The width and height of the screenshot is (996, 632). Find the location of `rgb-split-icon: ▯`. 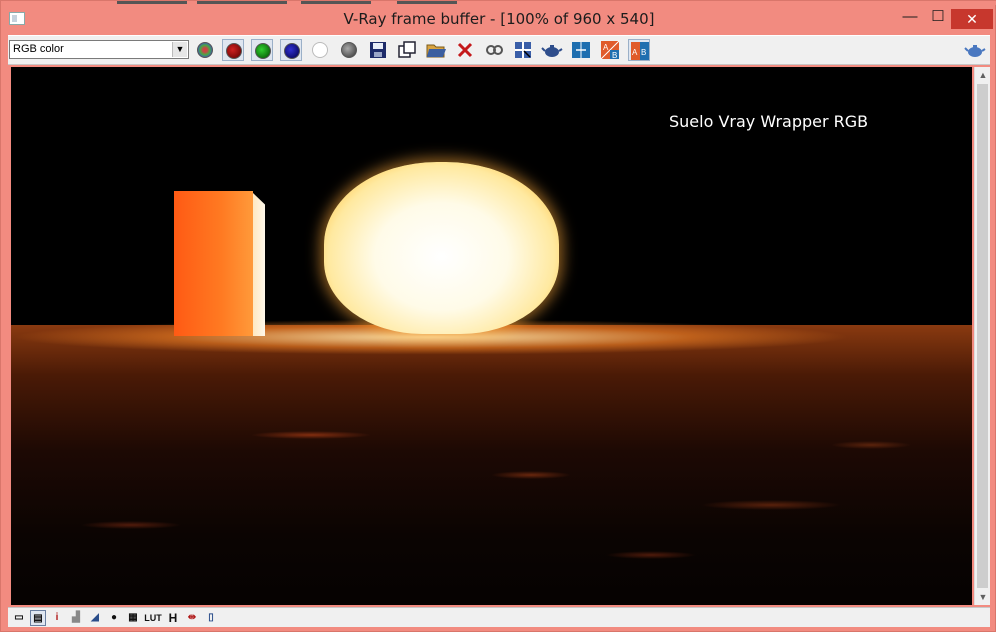

rgb-split-icon: ▯ is located at coordinates (211, 618).